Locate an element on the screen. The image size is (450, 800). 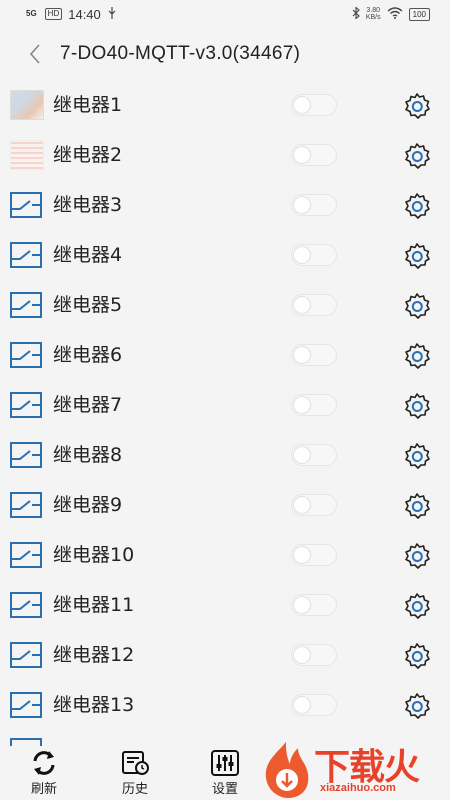
back-button is located at coordinates (35, 54).